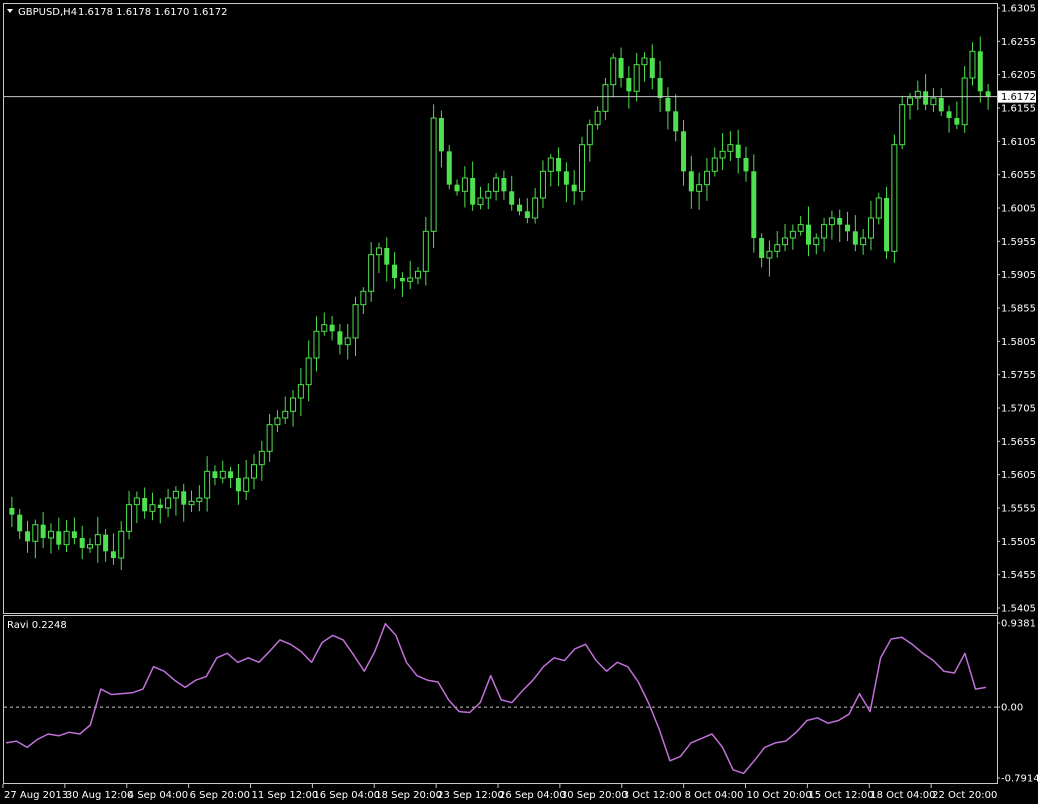 The image size is (1038, 804). Describe the element at coordinates (1018, 475) in the screenshot. I see `price-tick-label: 1.5605` at that location.